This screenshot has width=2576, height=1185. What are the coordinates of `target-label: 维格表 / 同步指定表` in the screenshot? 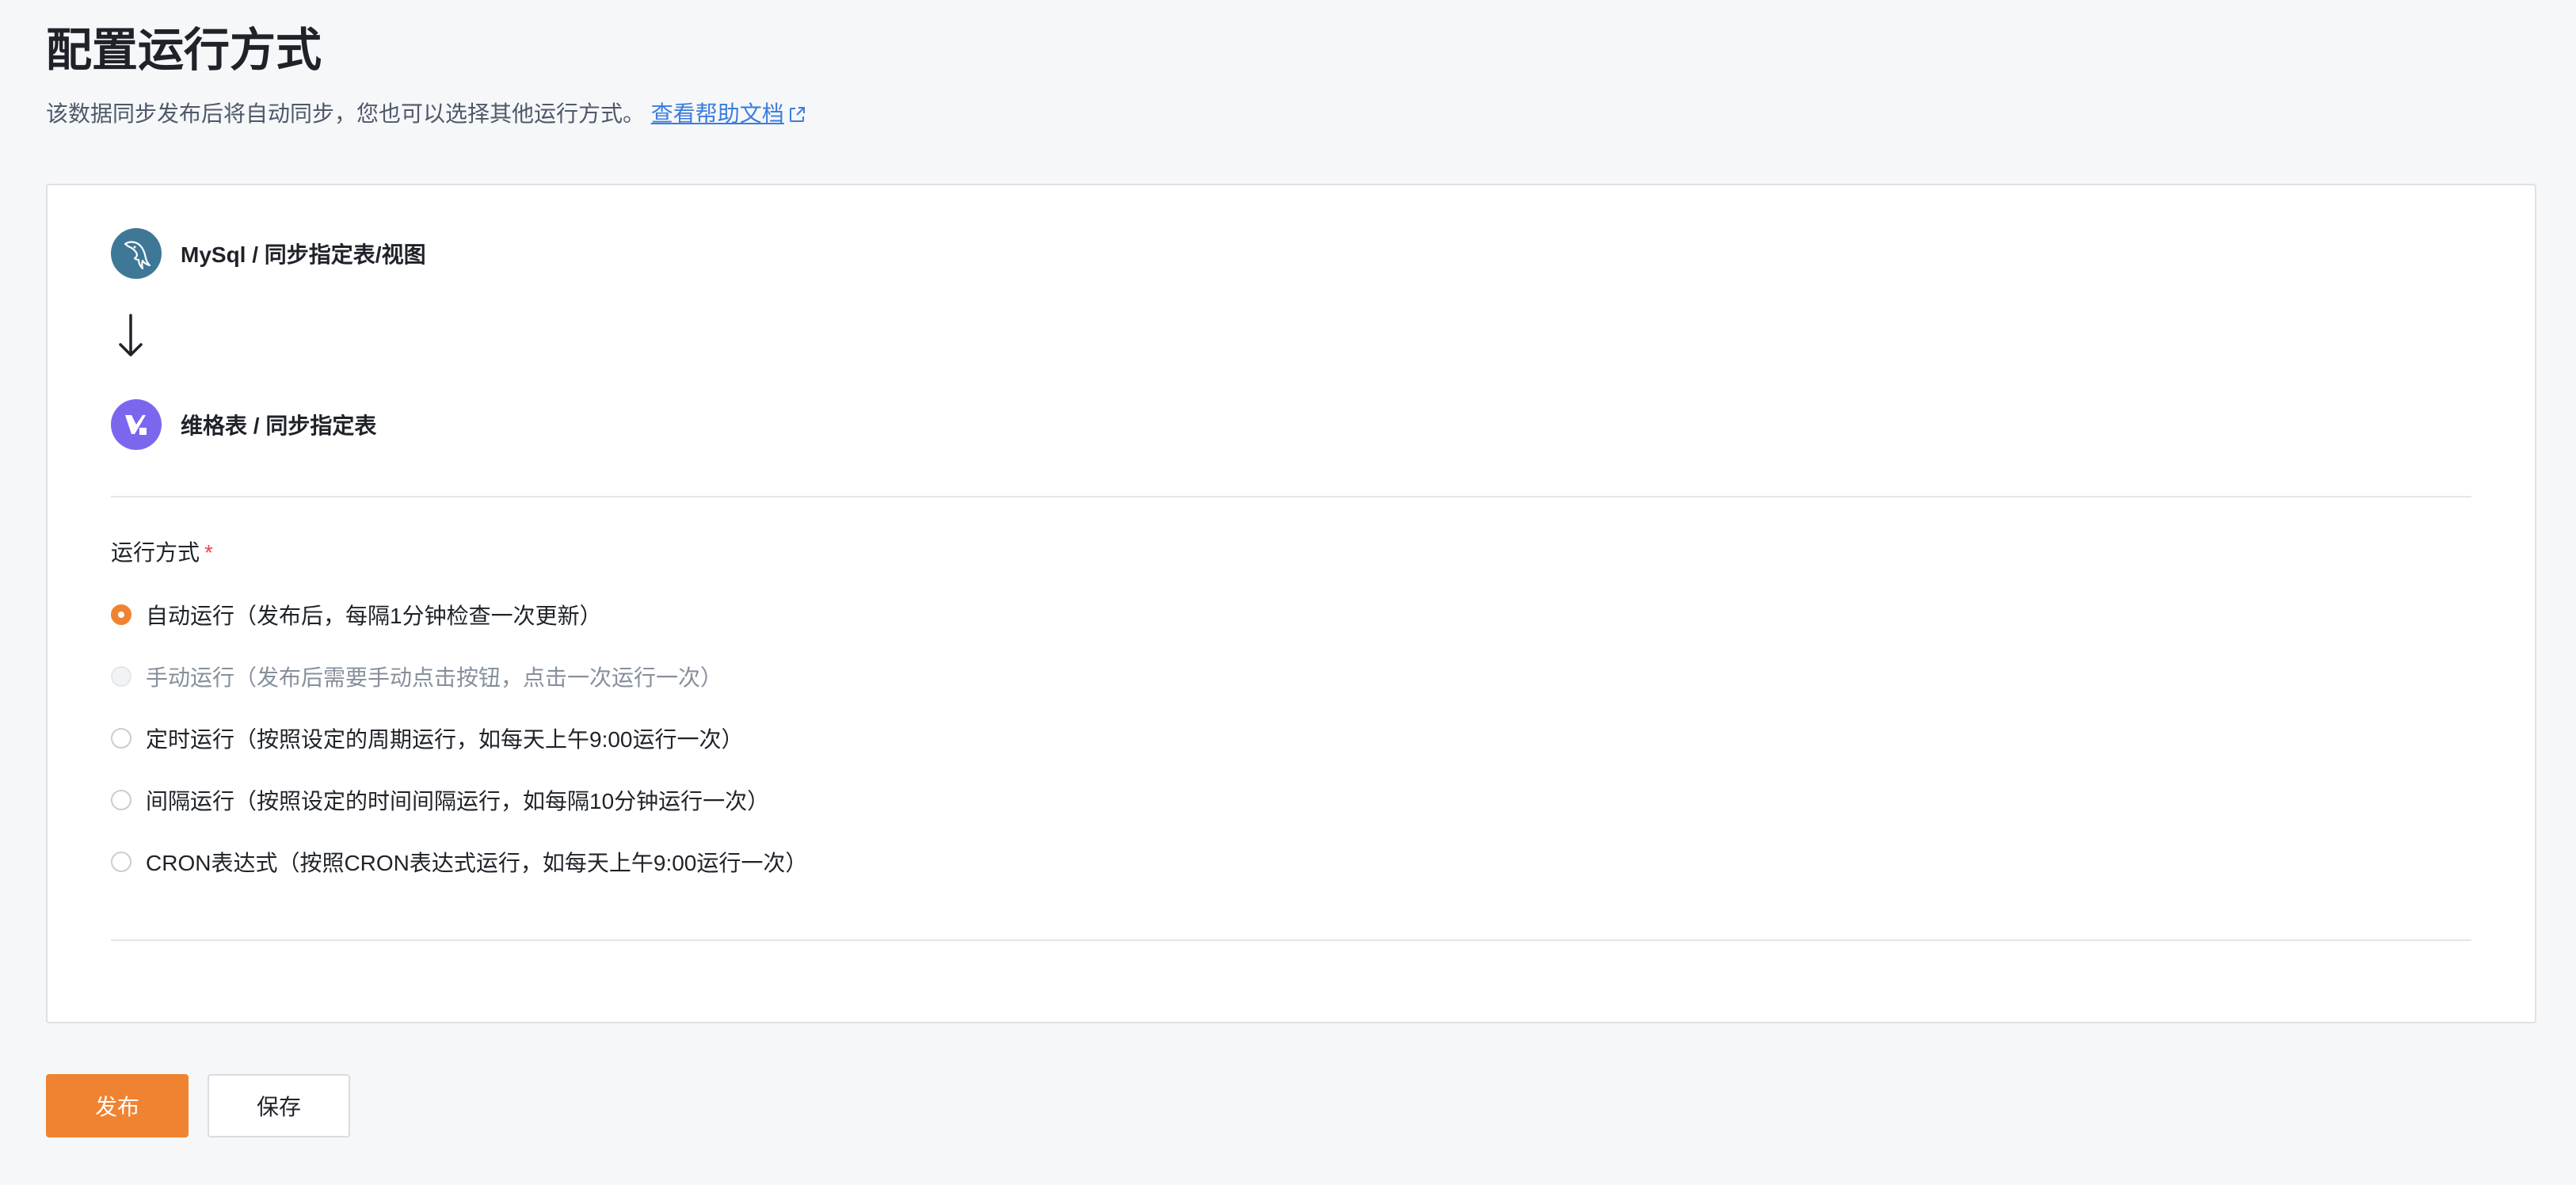 It's located at (279, 426).